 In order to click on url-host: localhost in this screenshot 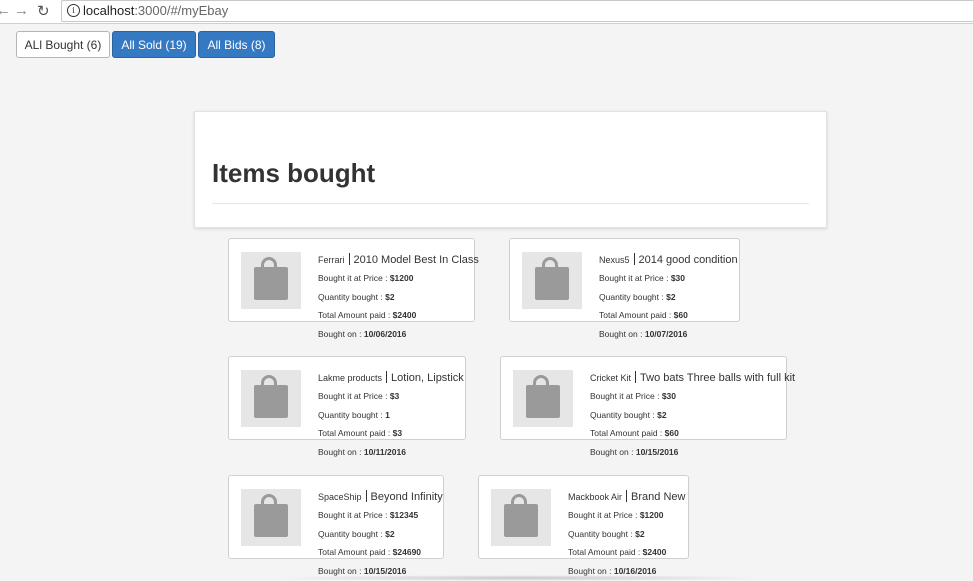, I will do `click(109, 10)`.